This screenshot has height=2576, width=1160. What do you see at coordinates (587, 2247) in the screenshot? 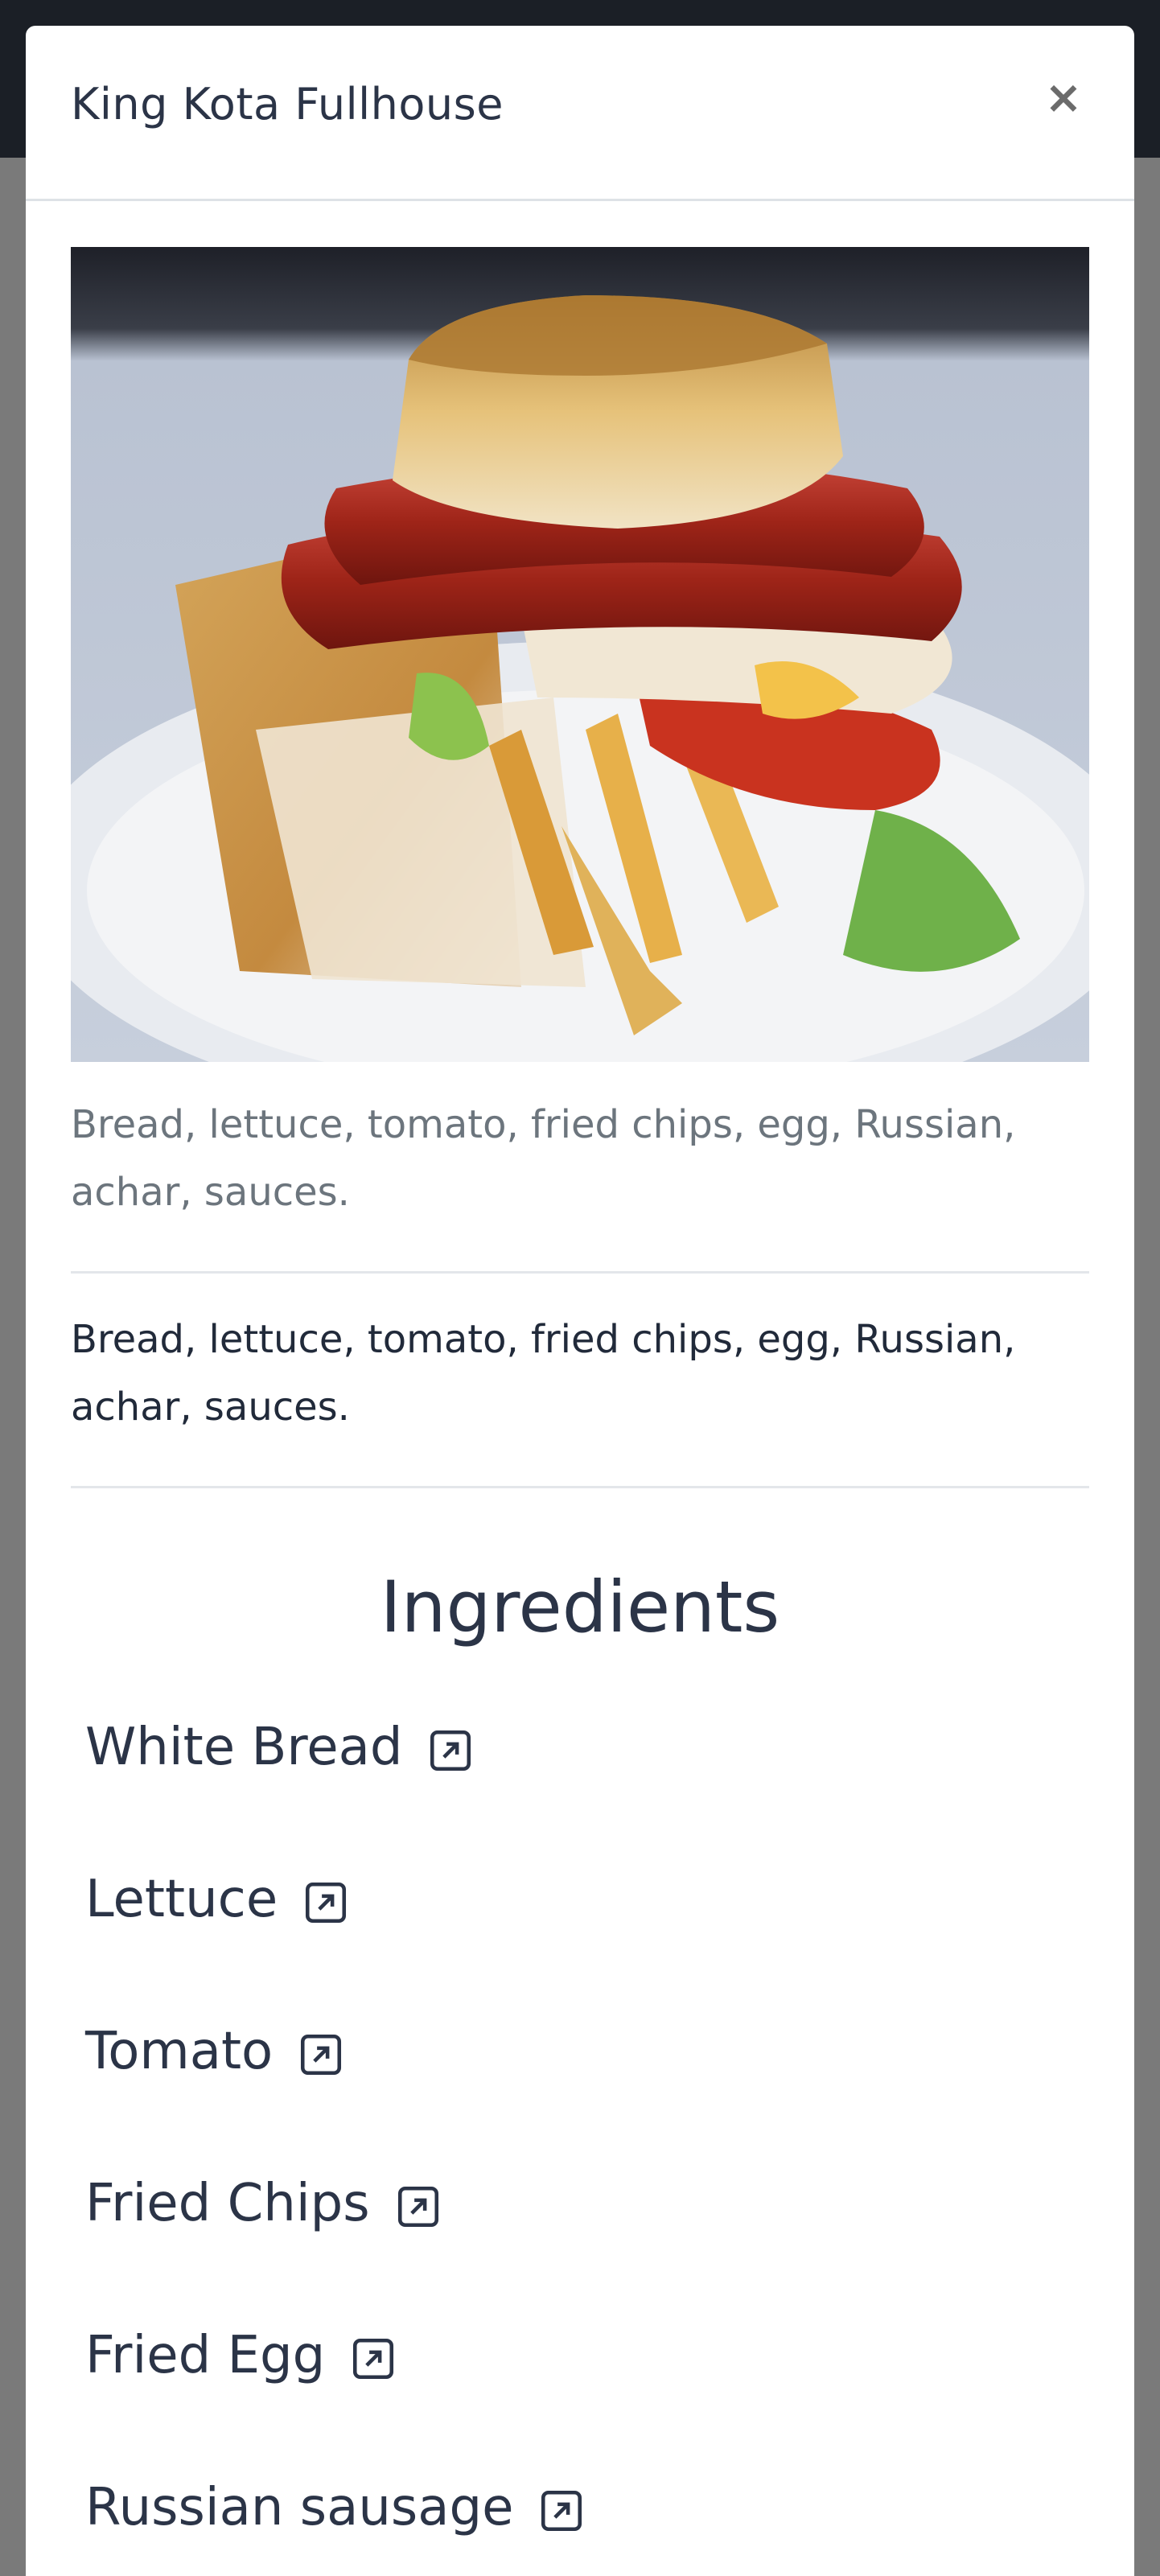
I see `list-item: Fried Chips` at bounding box center [587, 2247].